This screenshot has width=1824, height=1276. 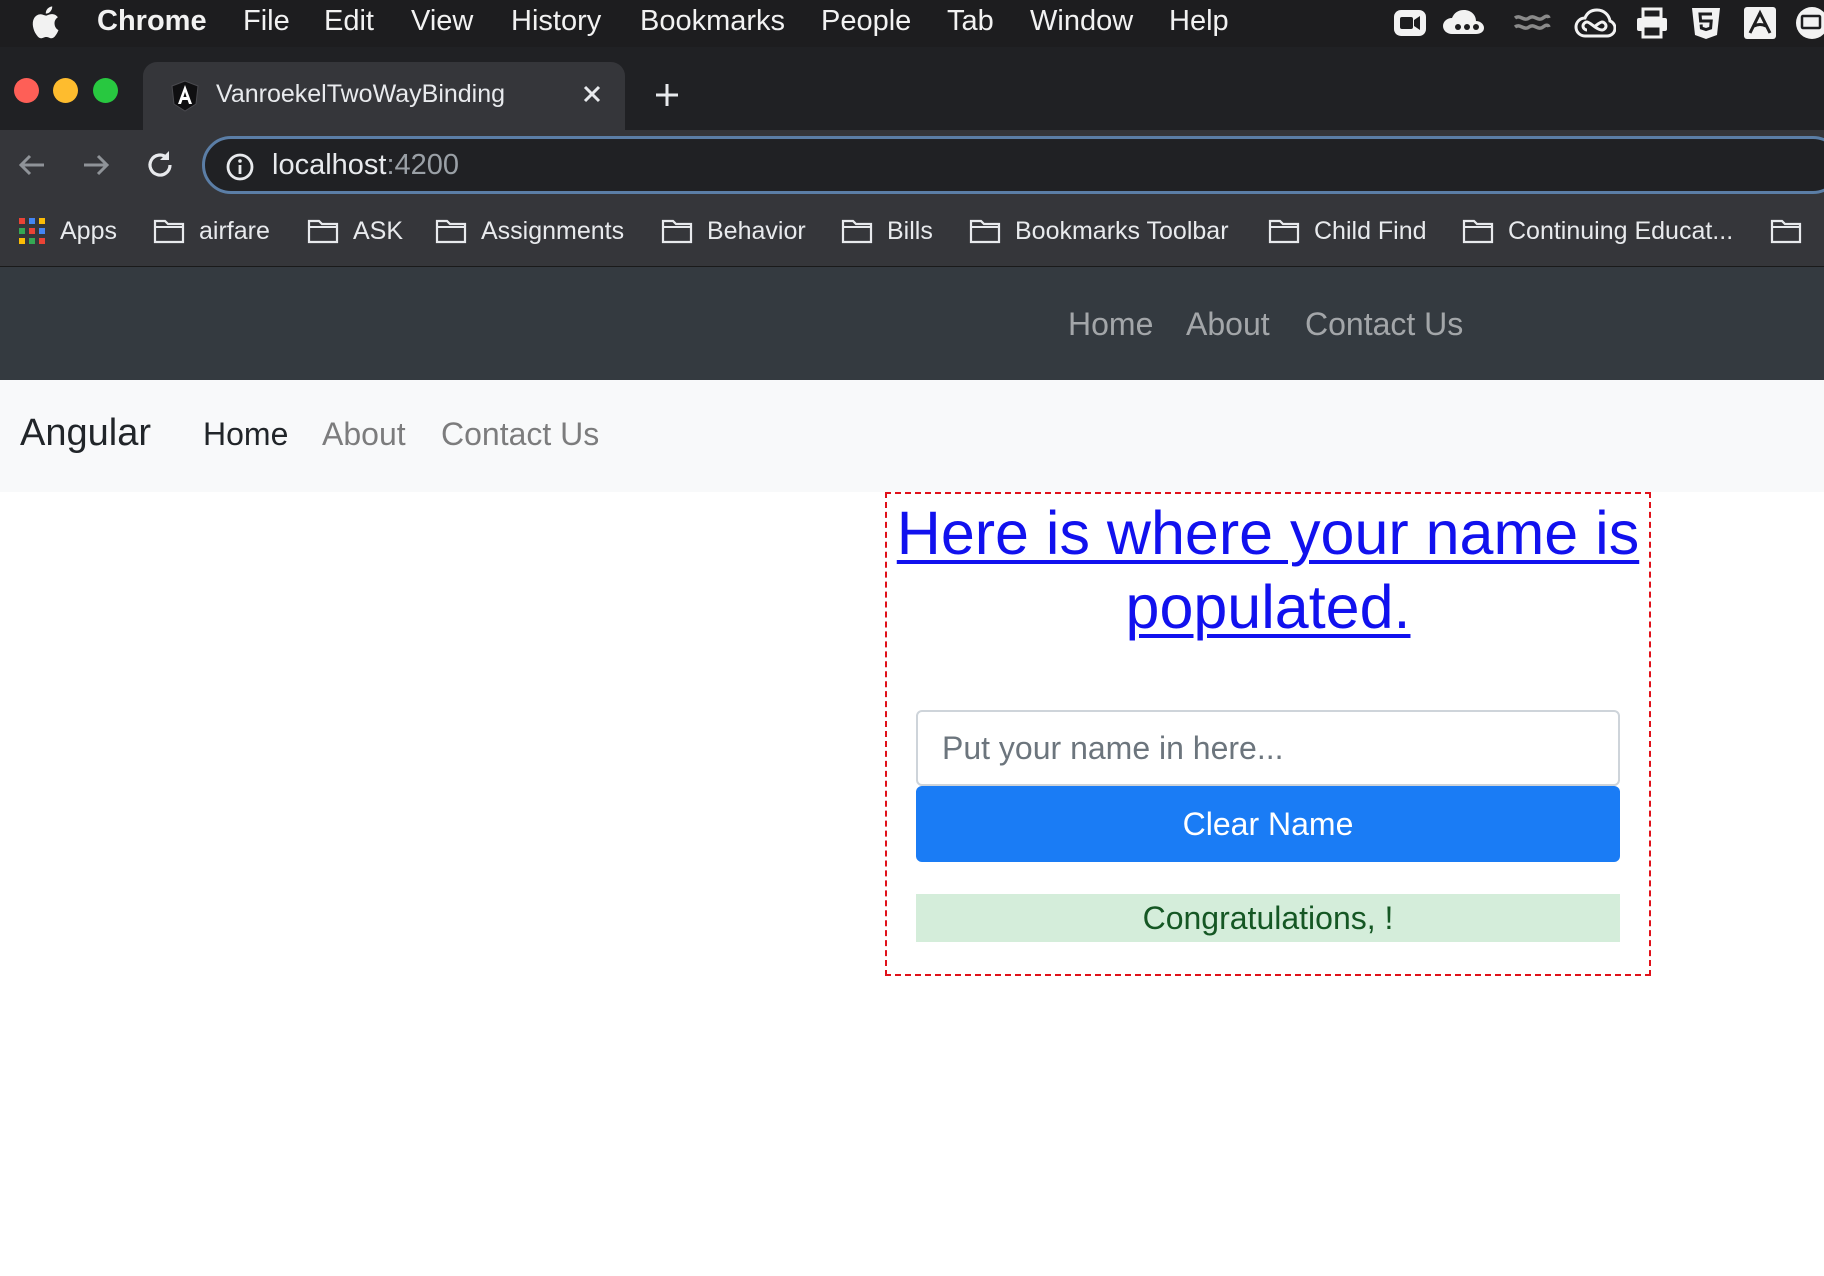 I want to click on bookmark-folder-overflow, so click(x=1793, y=231).